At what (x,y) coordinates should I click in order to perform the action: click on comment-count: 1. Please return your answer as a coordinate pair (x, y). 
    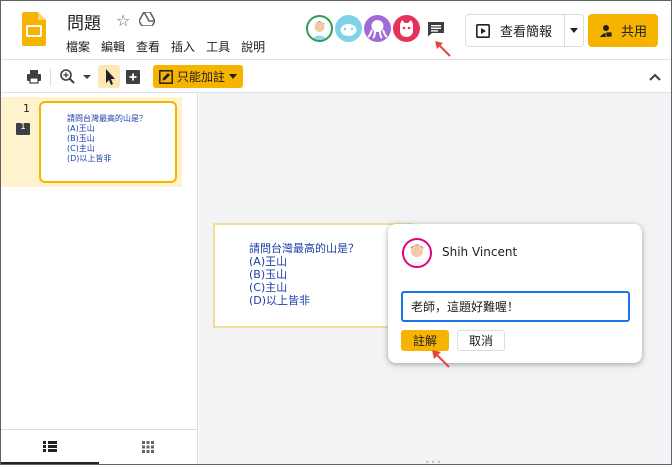
    Looking at the image, I should click on (23, 127).